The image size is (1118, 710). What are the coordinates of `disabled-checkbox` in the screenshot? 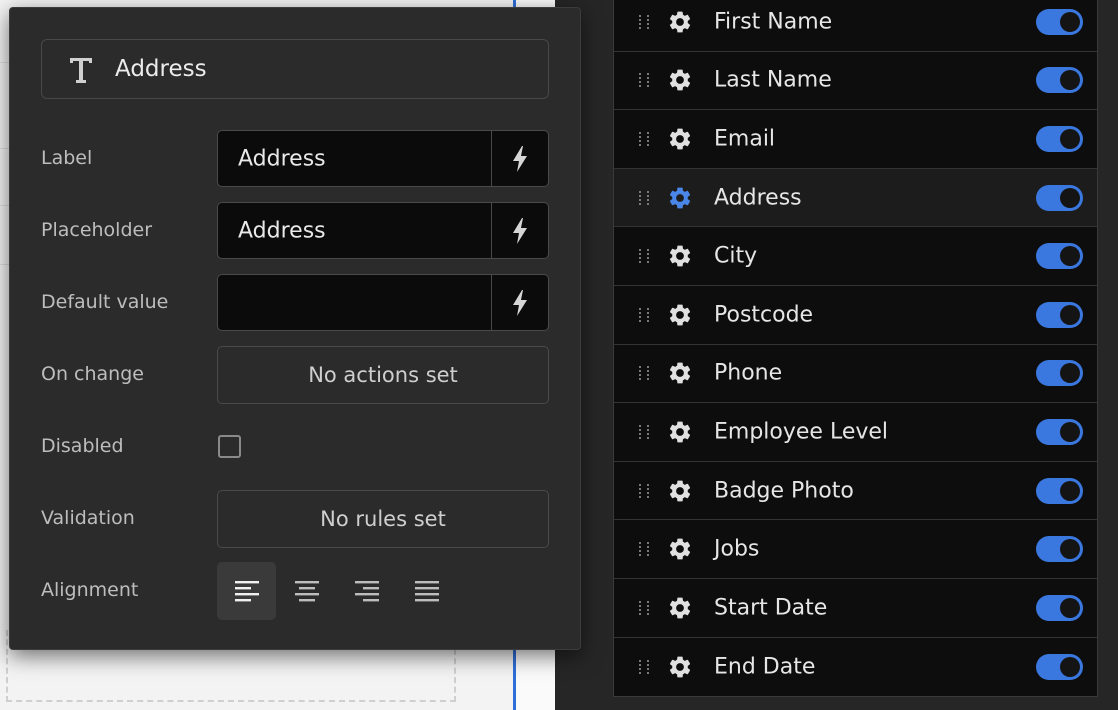 It's located at (229, 446).